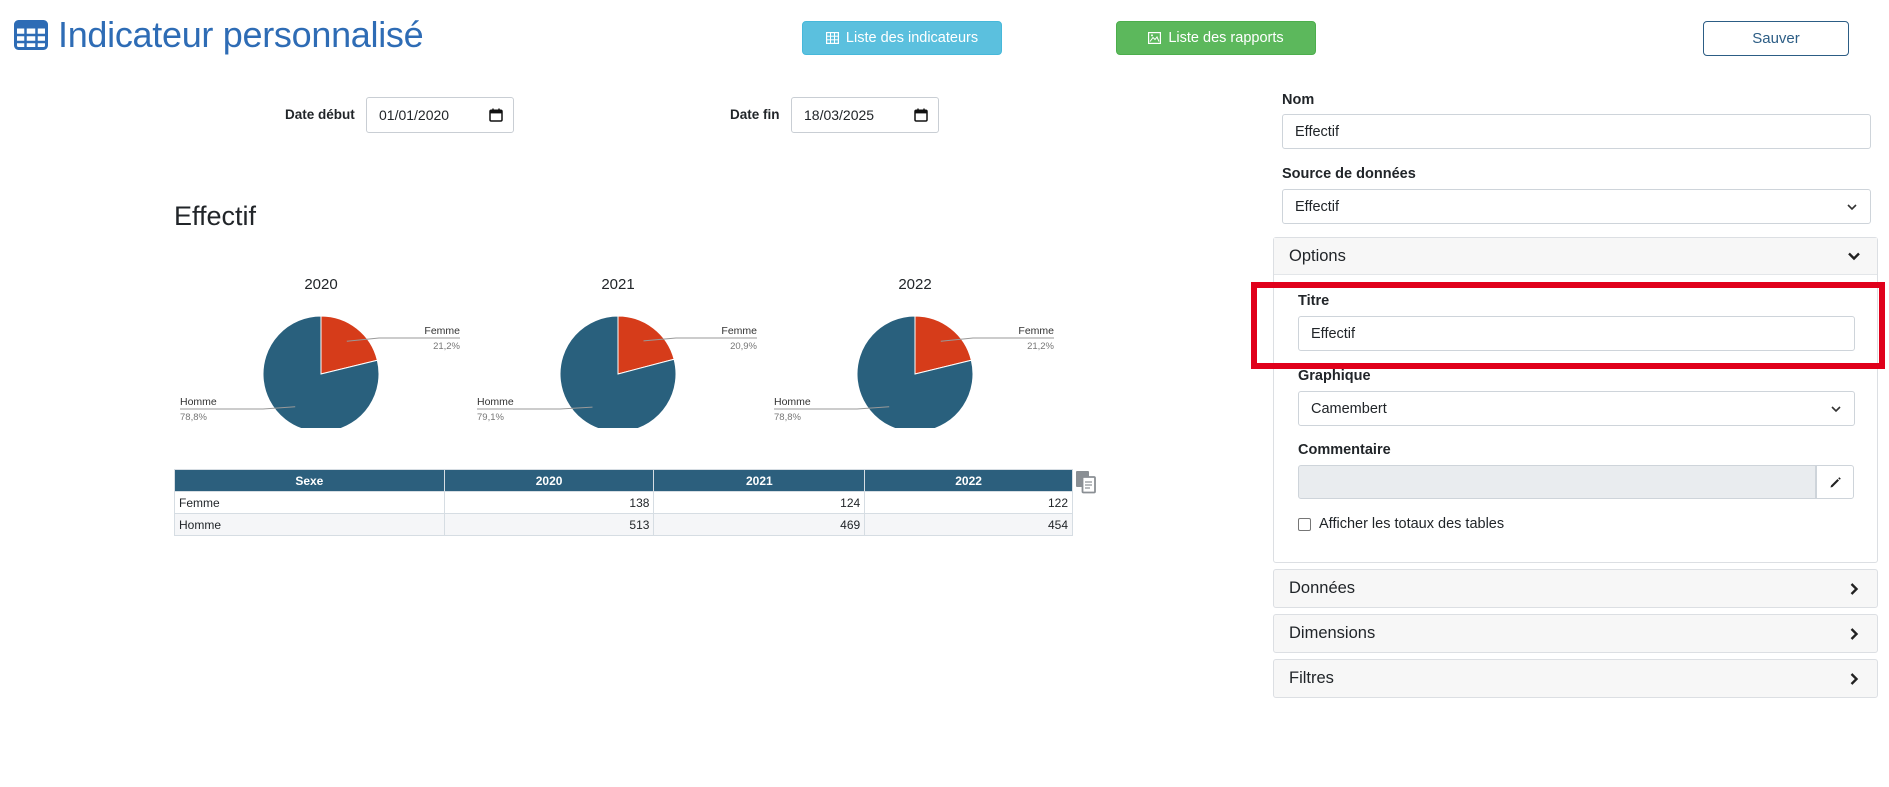  I want to click on table-cell: 513, so click(549, 524).